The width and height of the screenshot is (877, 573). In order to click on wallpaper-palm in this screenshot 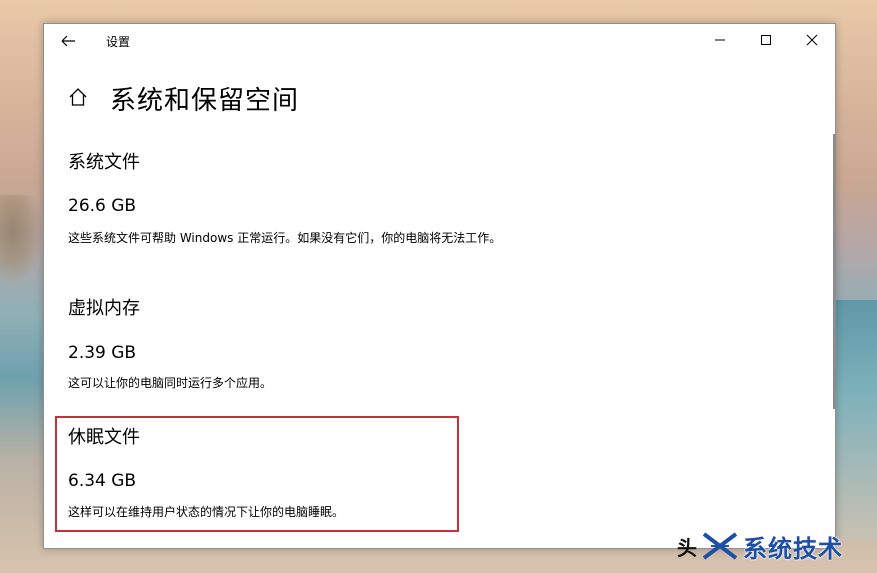, I will do `click(22, 240)`.